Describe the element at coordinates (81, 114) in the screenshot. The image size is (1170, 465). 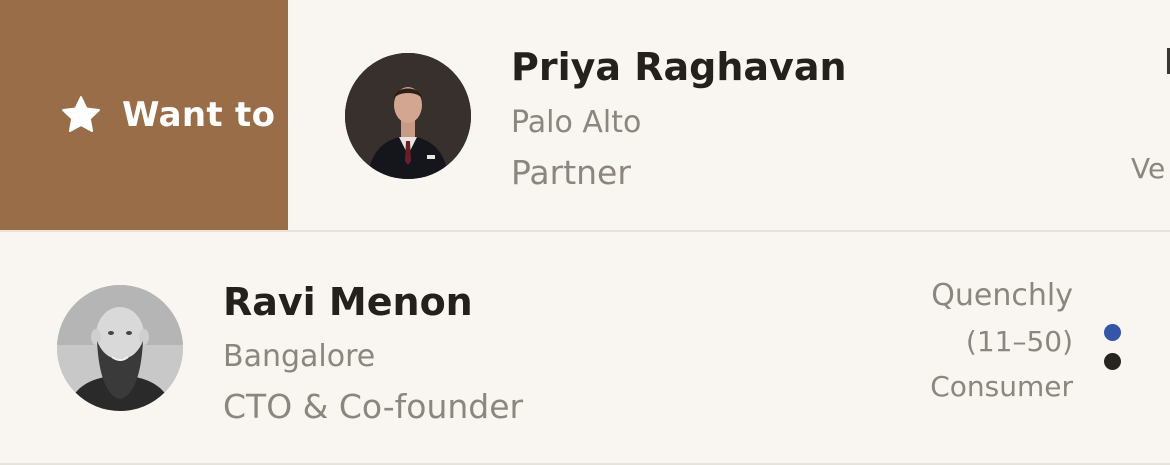
I see `star-icon` at that location.